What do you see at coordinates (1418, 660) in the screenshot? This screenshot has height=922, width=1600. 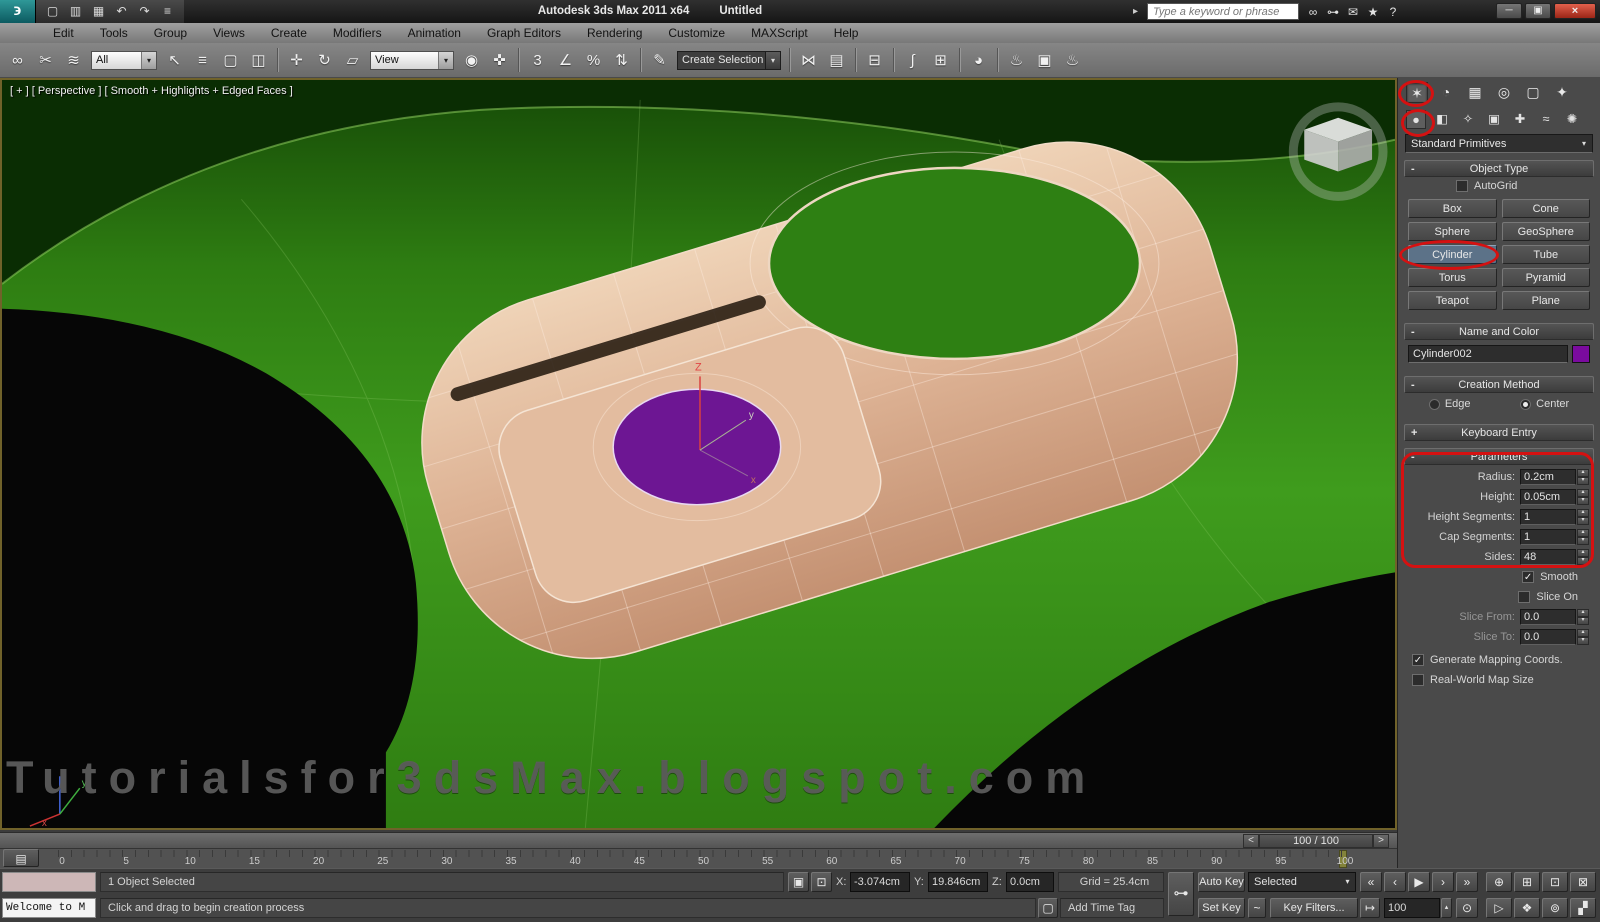 I see `generate-mapping-coords-checkbox: ✓` at bounding box center [1418, 660].